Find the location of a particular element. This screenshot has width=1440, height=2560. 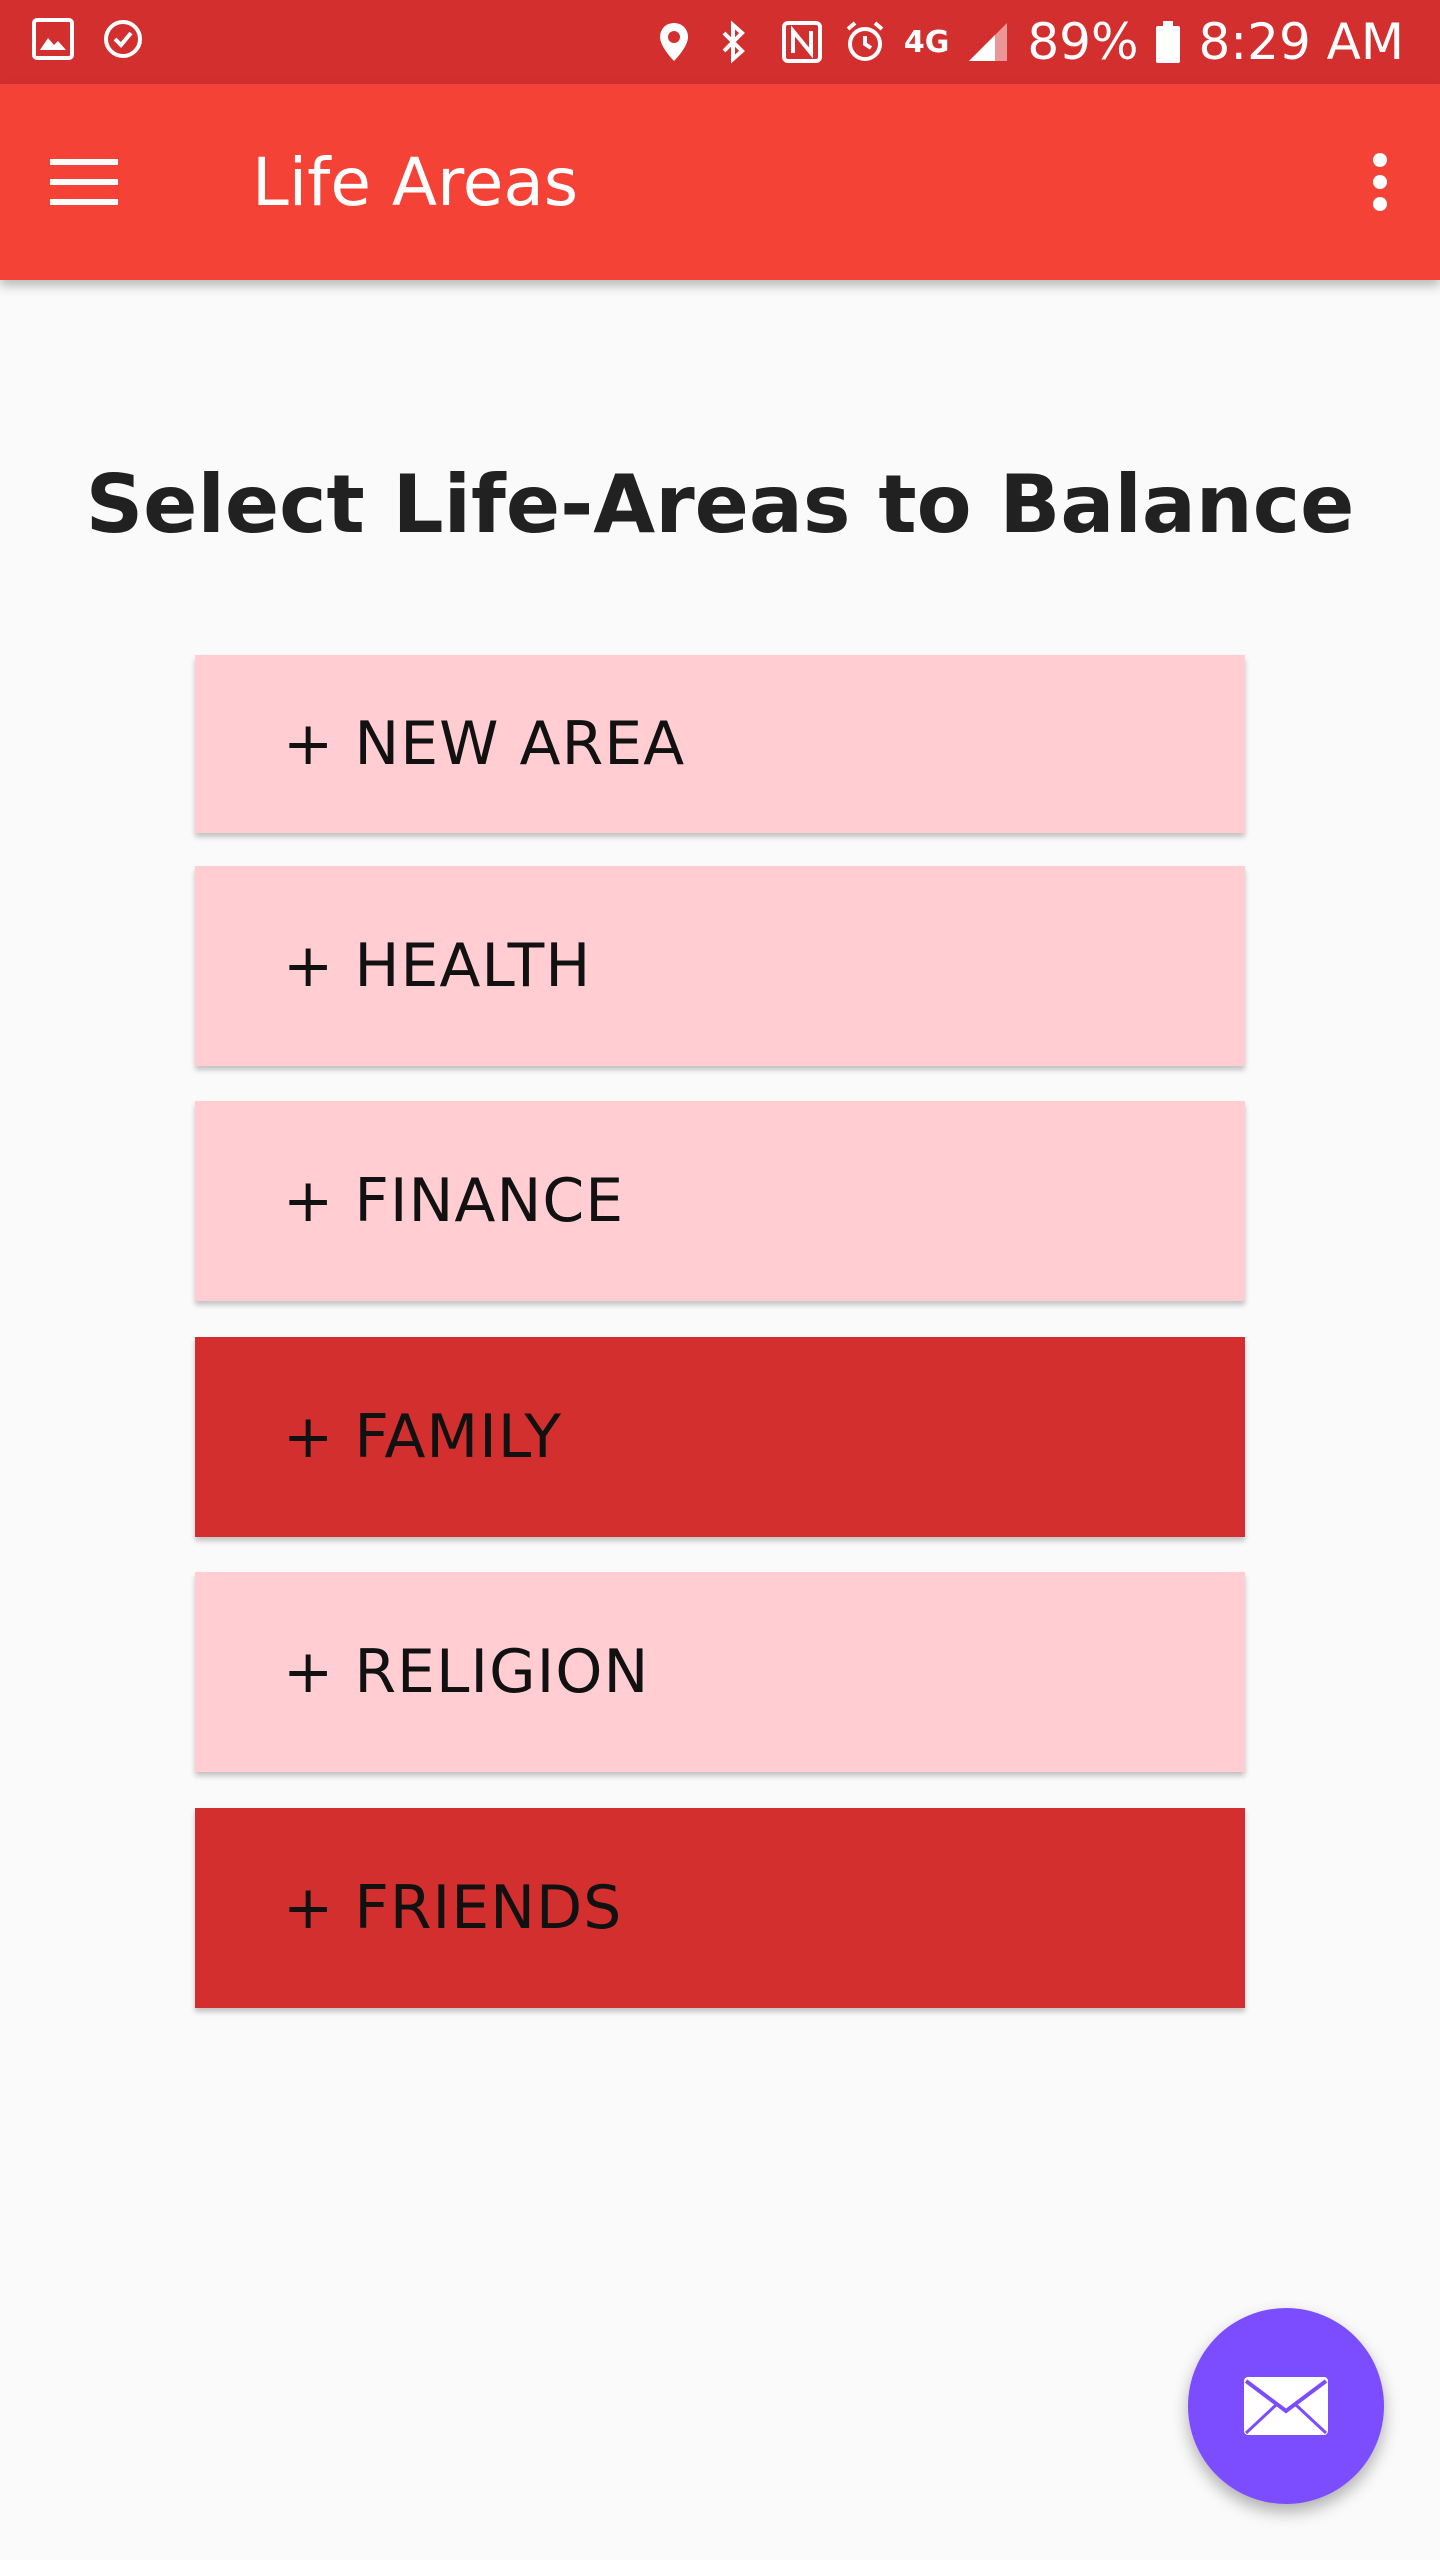

area-label: + FRIENDS is located at coordinates (453, 1908).